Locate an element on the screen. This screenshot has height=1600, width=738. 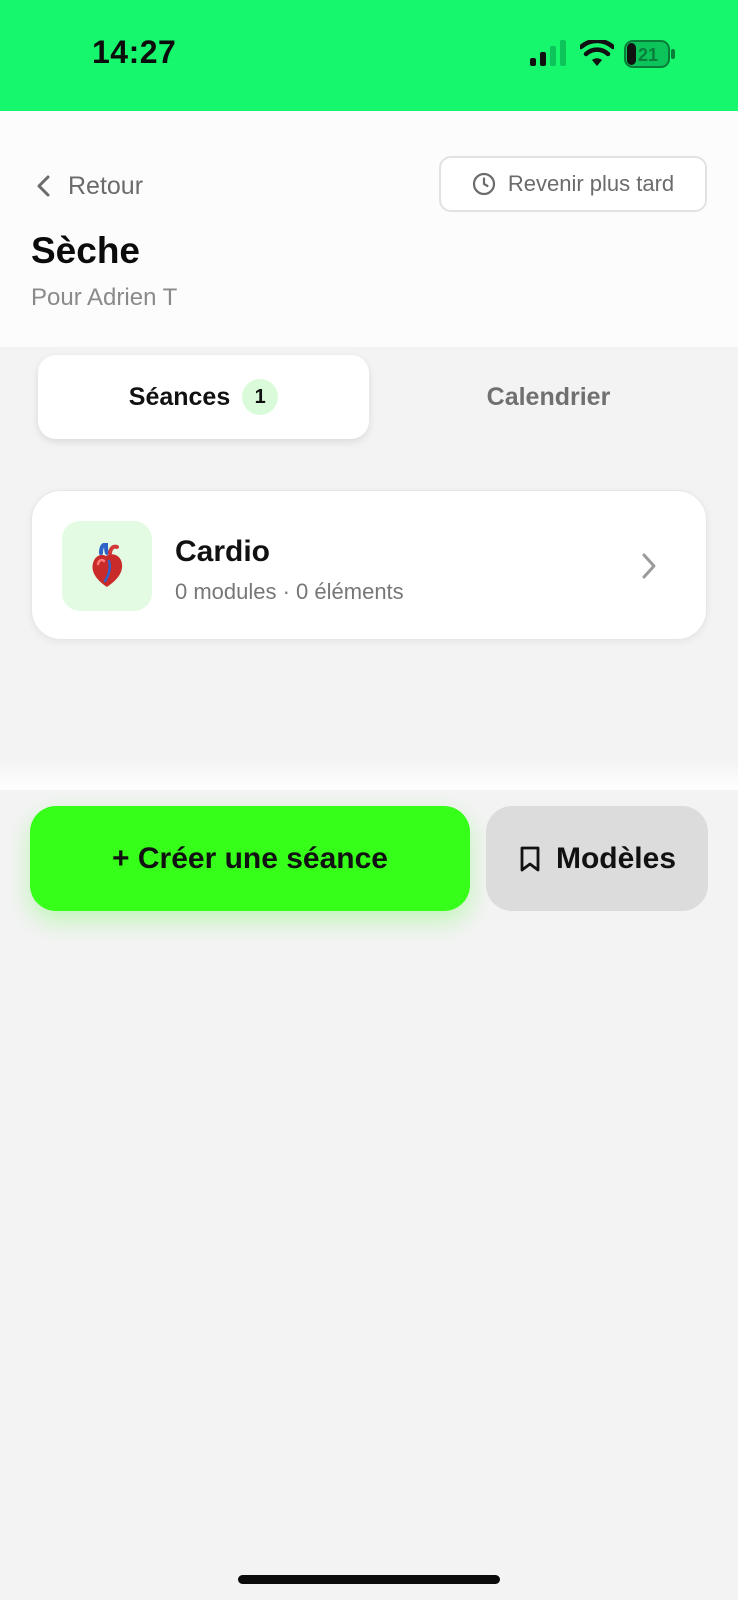
session-meta: 0 modules · 0 éléments is located at coordinates (289, 591).